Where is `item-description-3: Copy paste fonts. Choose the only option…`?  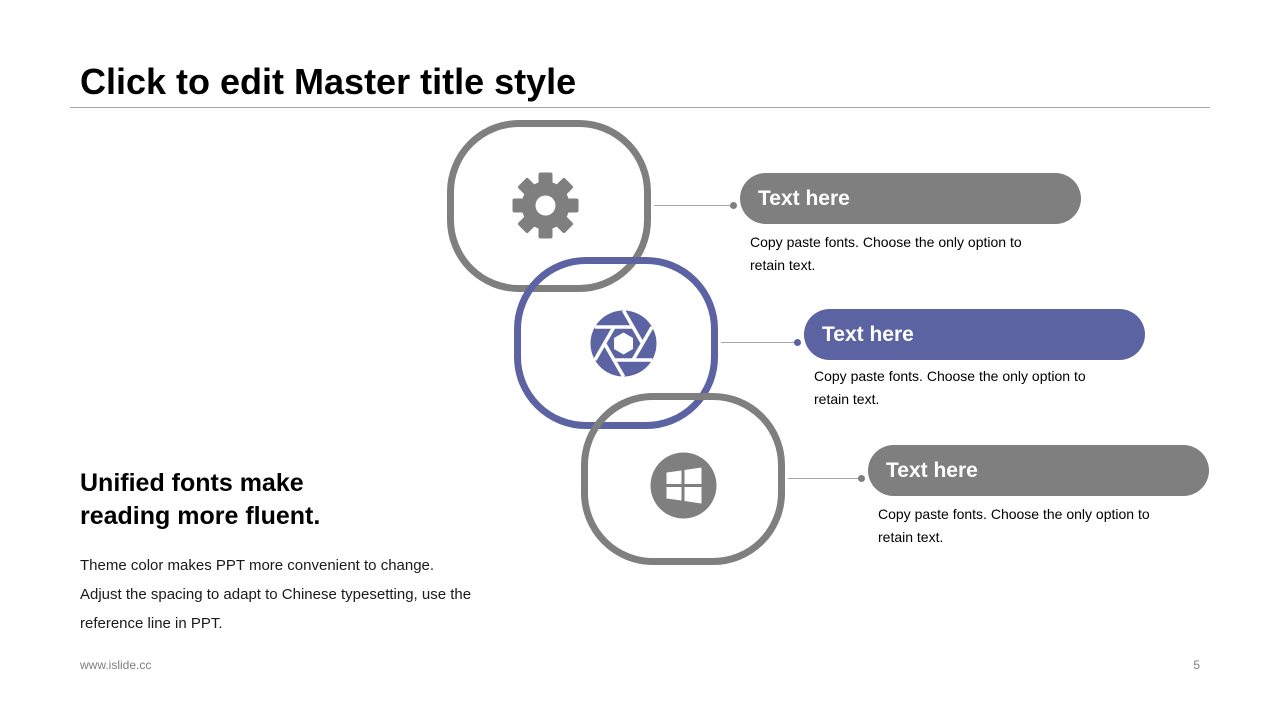 item-description-3: Copy paste fonts. Choose the only option… is located at coordinates (1043, 526).